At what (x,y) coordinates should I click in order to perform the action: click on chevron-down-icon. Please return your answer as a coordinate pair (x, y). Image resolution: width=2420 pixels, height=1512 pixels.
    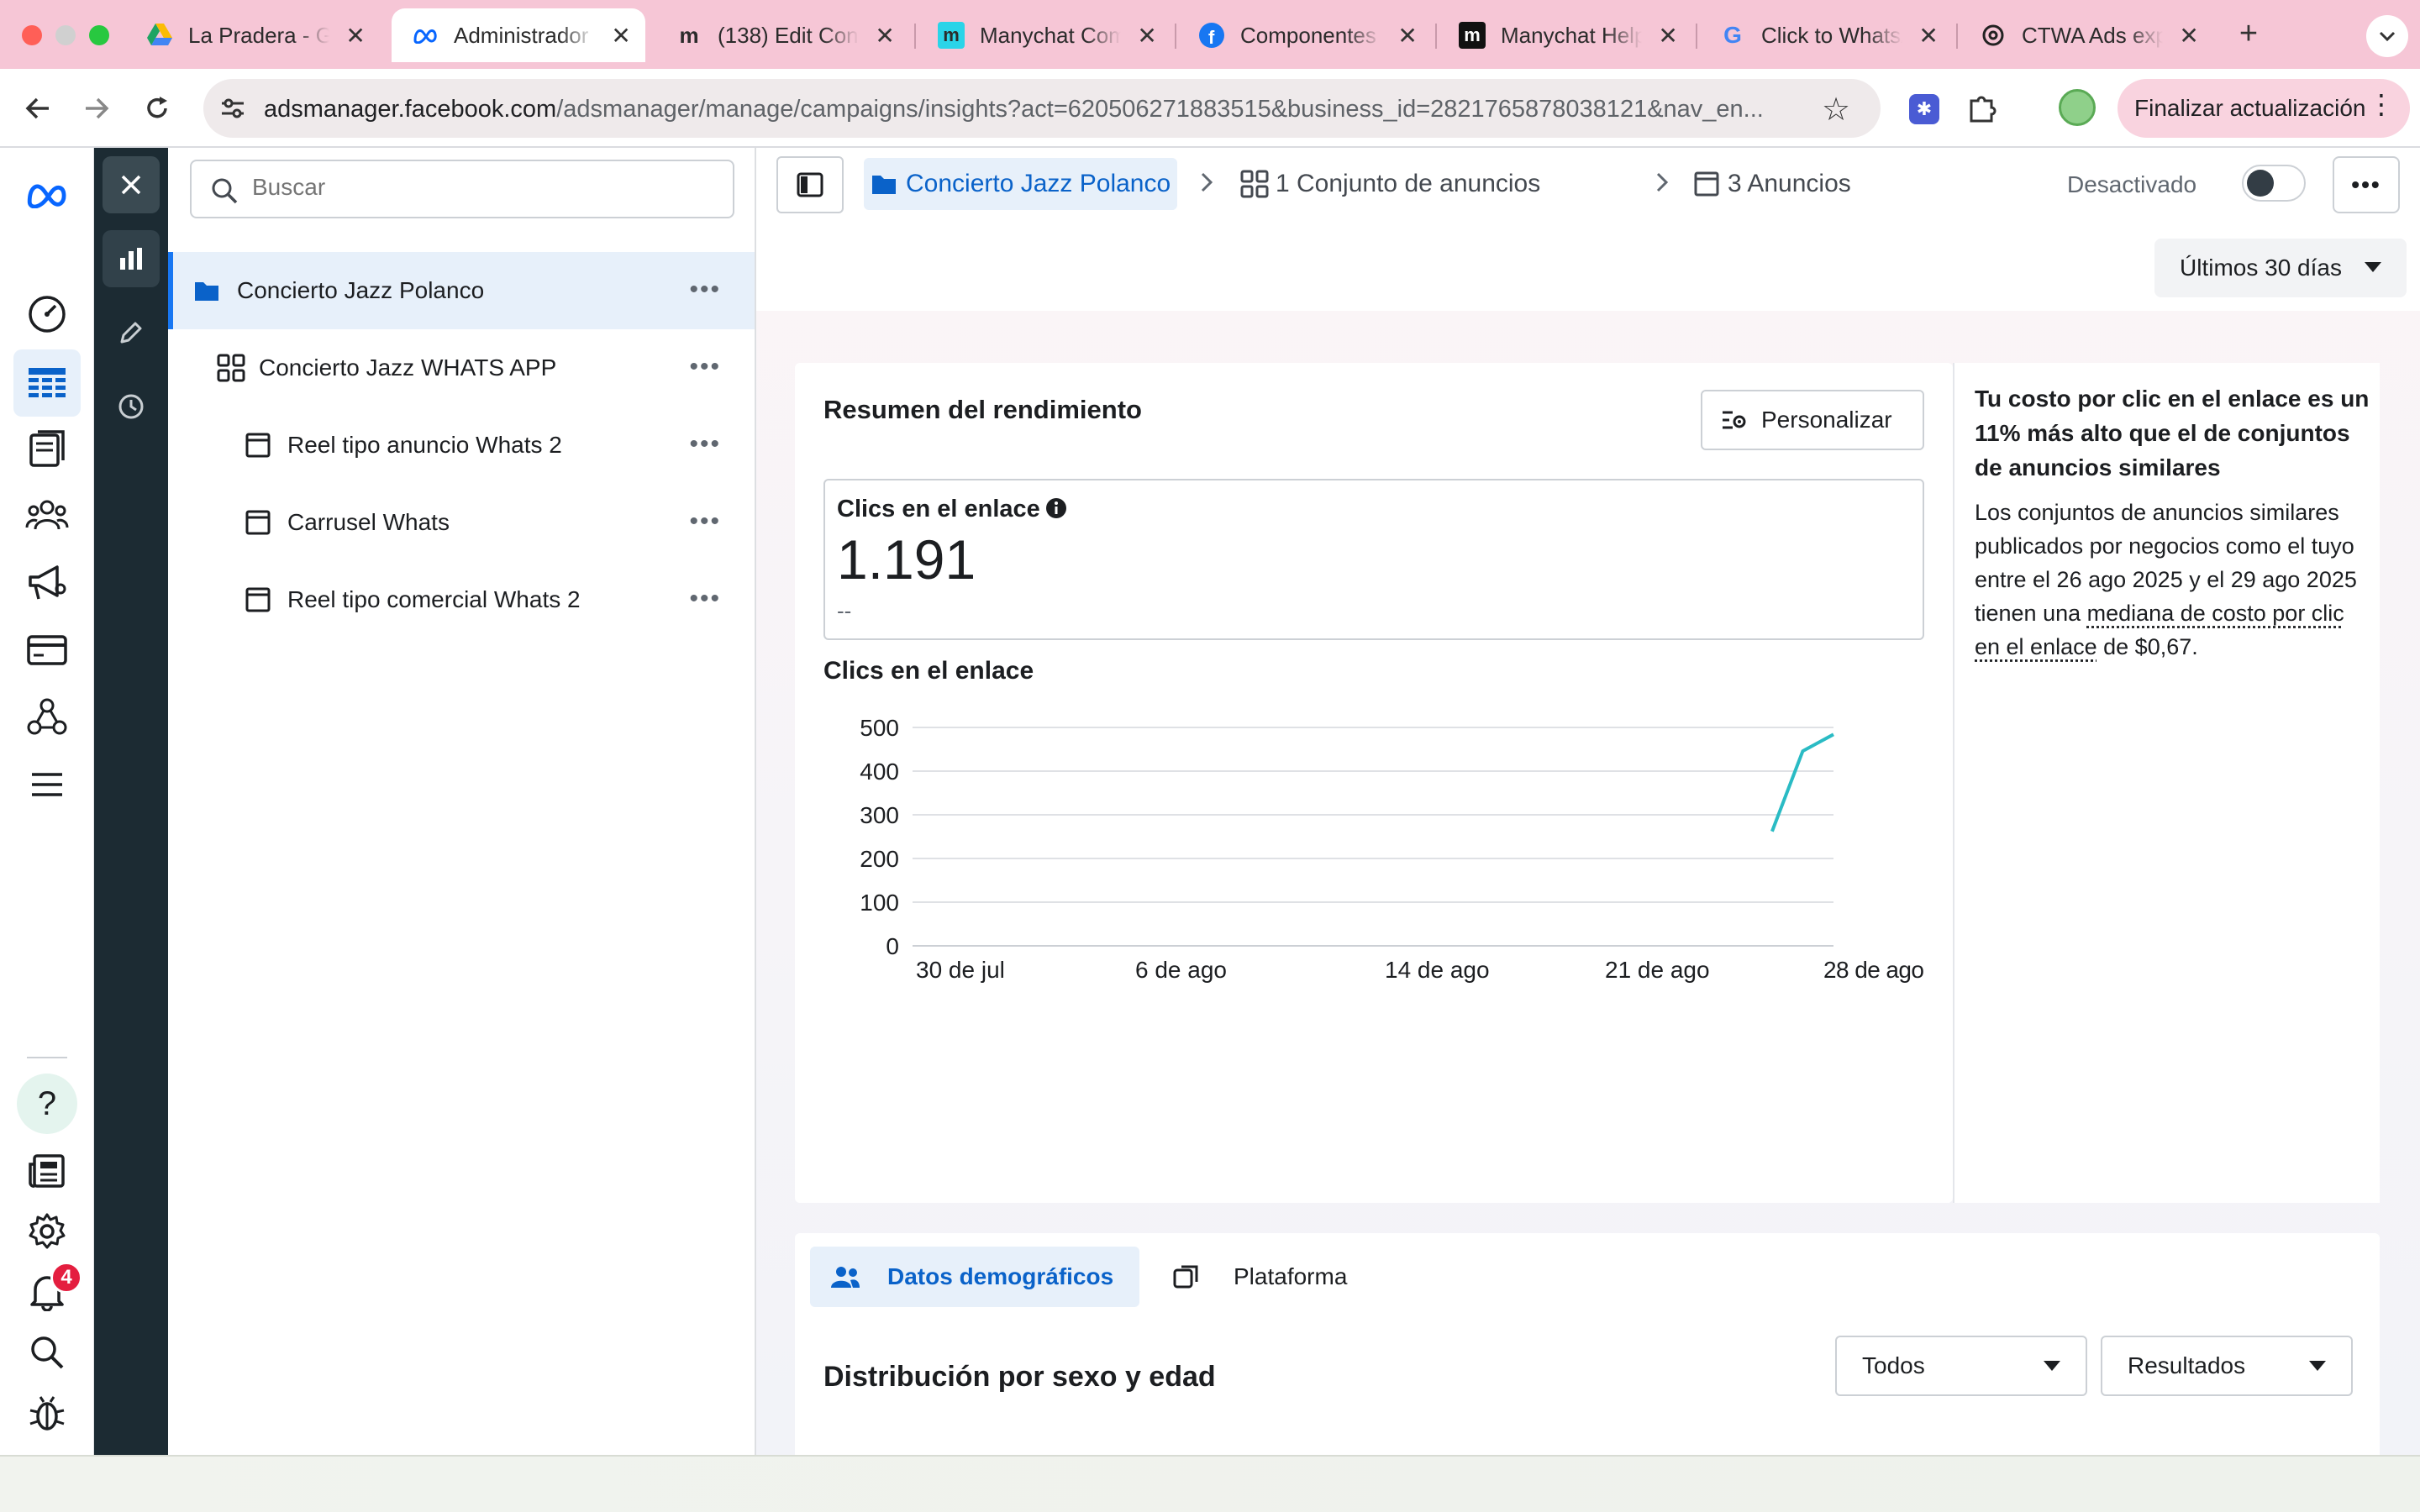
    Looking at the image, I should click on (2388, 36).